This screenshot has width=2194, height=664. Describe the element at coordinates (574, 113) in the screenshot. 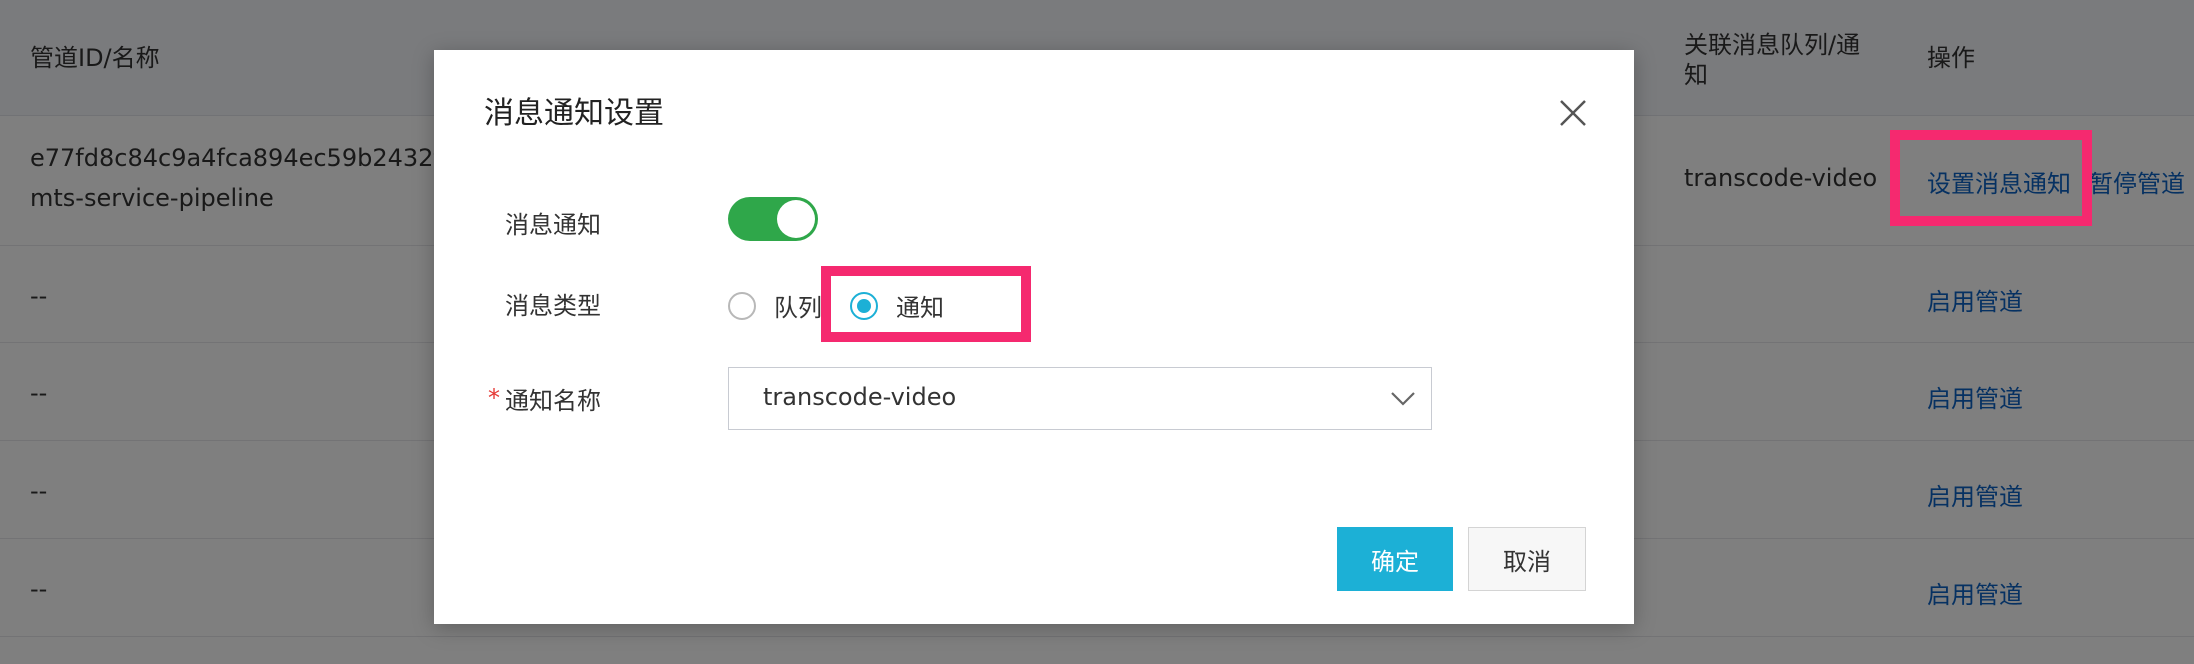

I see `dialog-title: 消息通知设置` at that location.